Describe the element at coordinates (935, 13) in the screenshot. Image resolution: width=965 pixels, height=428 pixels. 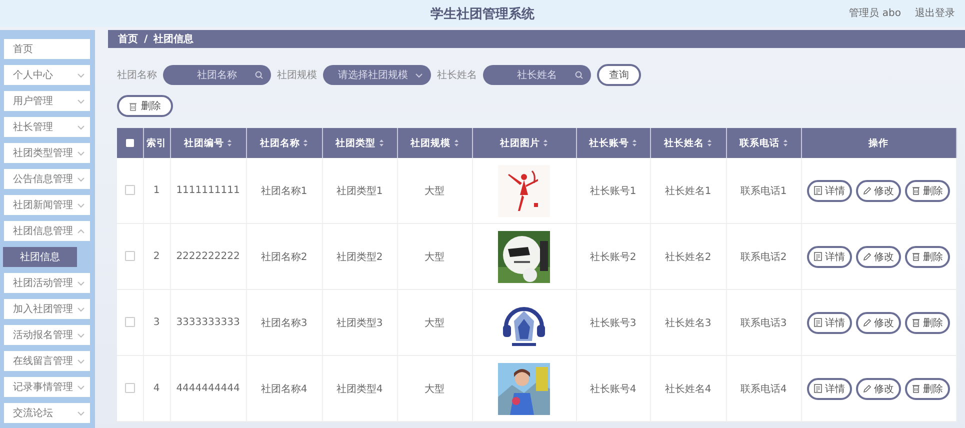
I see `logout-link: 退出登录` at that location.